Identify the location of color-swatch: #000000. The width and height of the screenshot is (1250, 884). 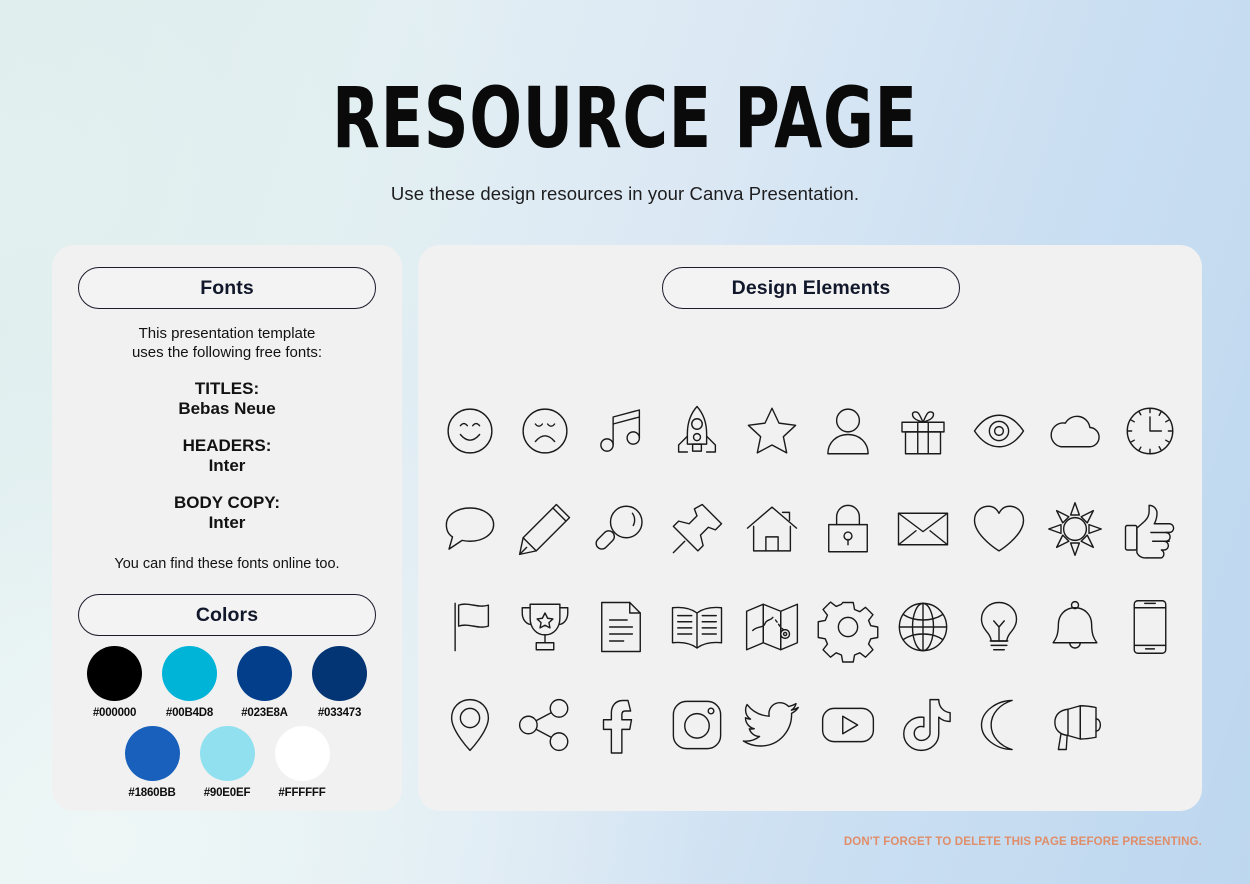
(114, 682).